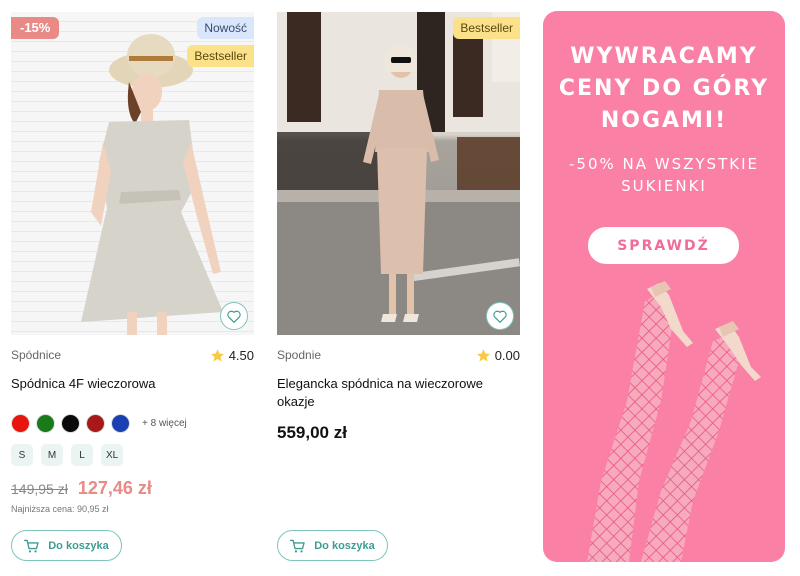 Image resolution: width=800 pixels, height=576 pixels. I want to click on size-option: XL, so click(112, 455).